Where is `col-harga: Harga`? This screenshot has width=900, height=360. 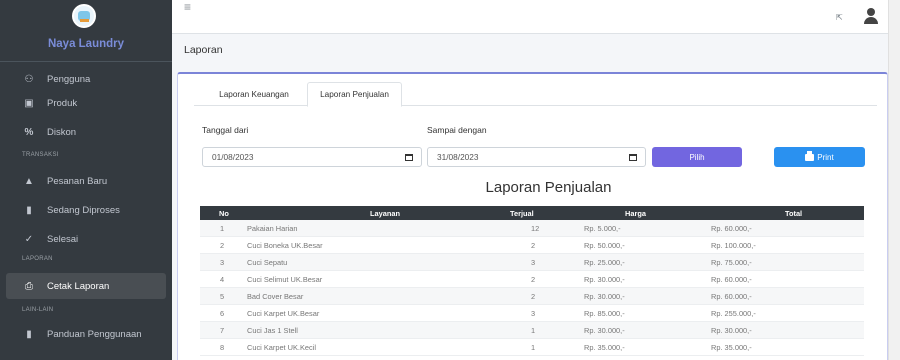 col-harga: Harga is located at coordinates (635, 213).